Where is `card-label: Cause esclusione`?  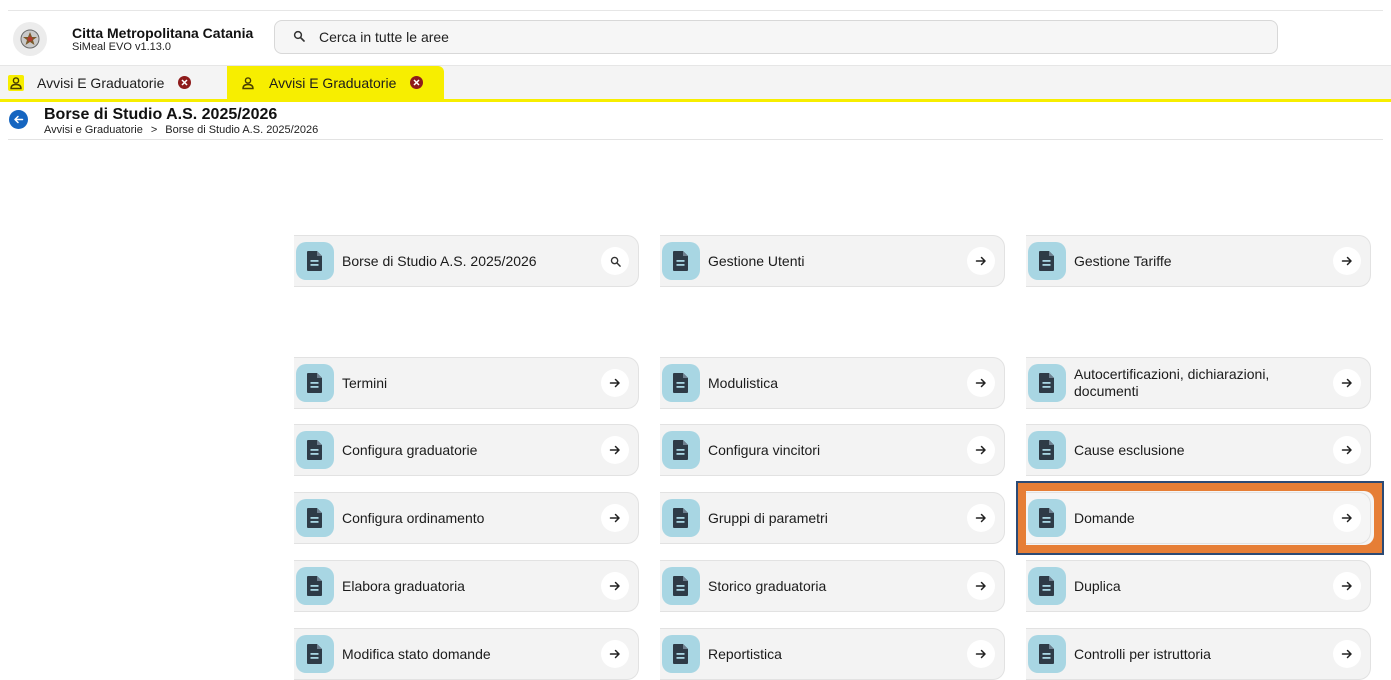
card-label: Cause esclusione is located at coordinates (1129, 449).